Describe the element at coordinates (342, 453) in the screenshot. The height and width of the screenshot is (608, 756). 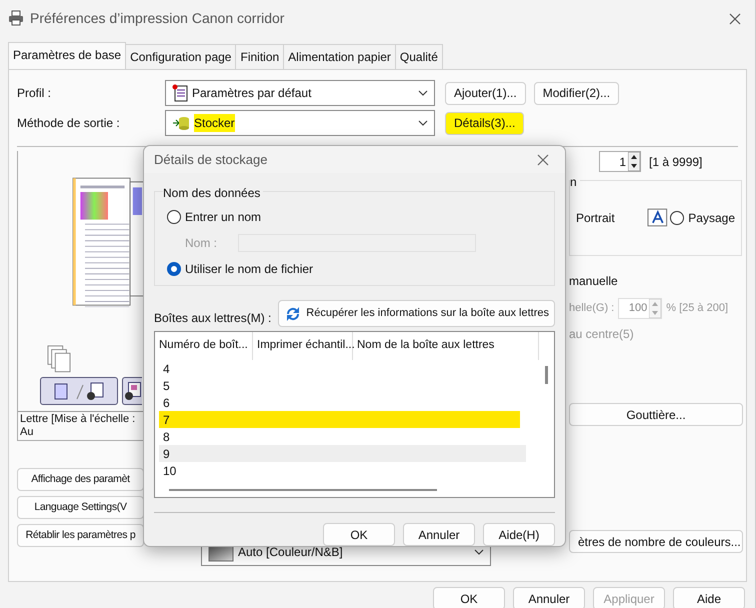
I see `list-row: 9` at that location.